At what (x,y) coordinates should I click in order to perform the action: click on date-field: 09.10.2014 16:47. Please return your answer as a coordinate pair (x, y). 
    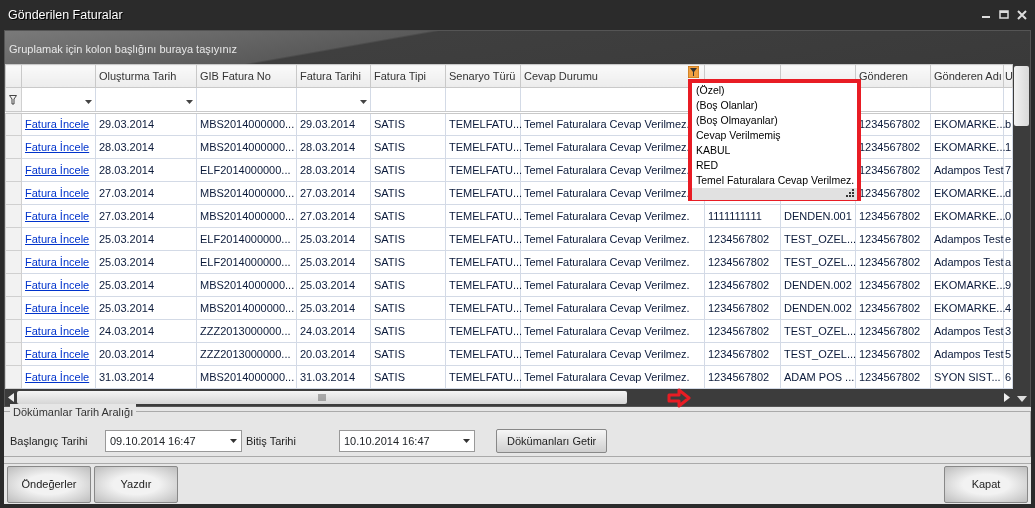
    Looking at the image, I should click on (173, 441).